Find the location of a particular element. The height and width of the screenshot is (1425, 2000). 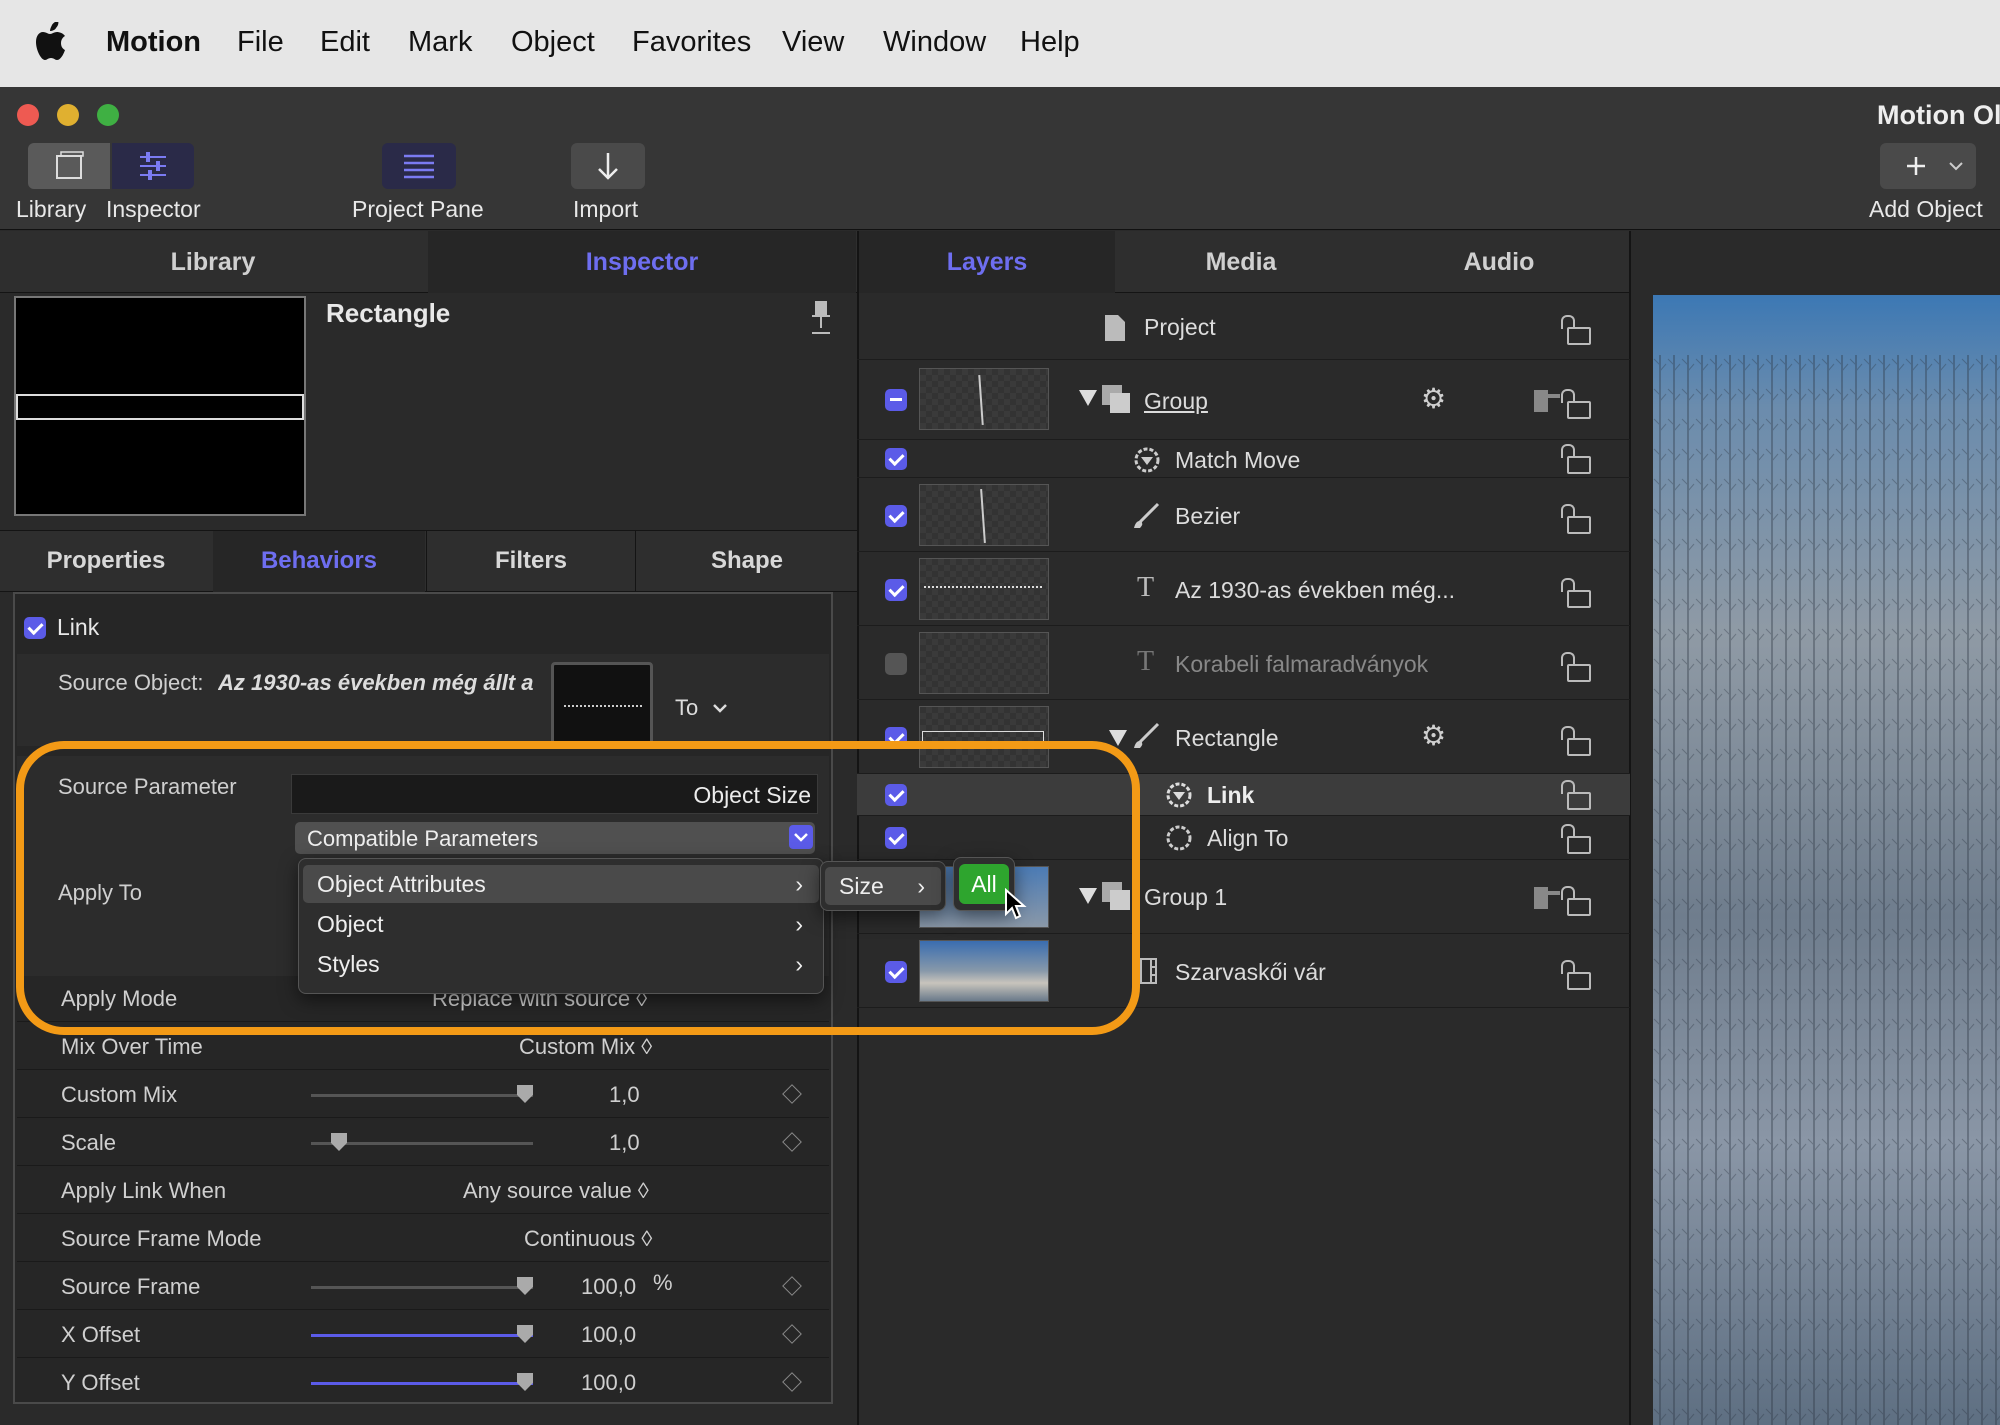

tab-audio: Audio is located at coordinates (1499, 262).